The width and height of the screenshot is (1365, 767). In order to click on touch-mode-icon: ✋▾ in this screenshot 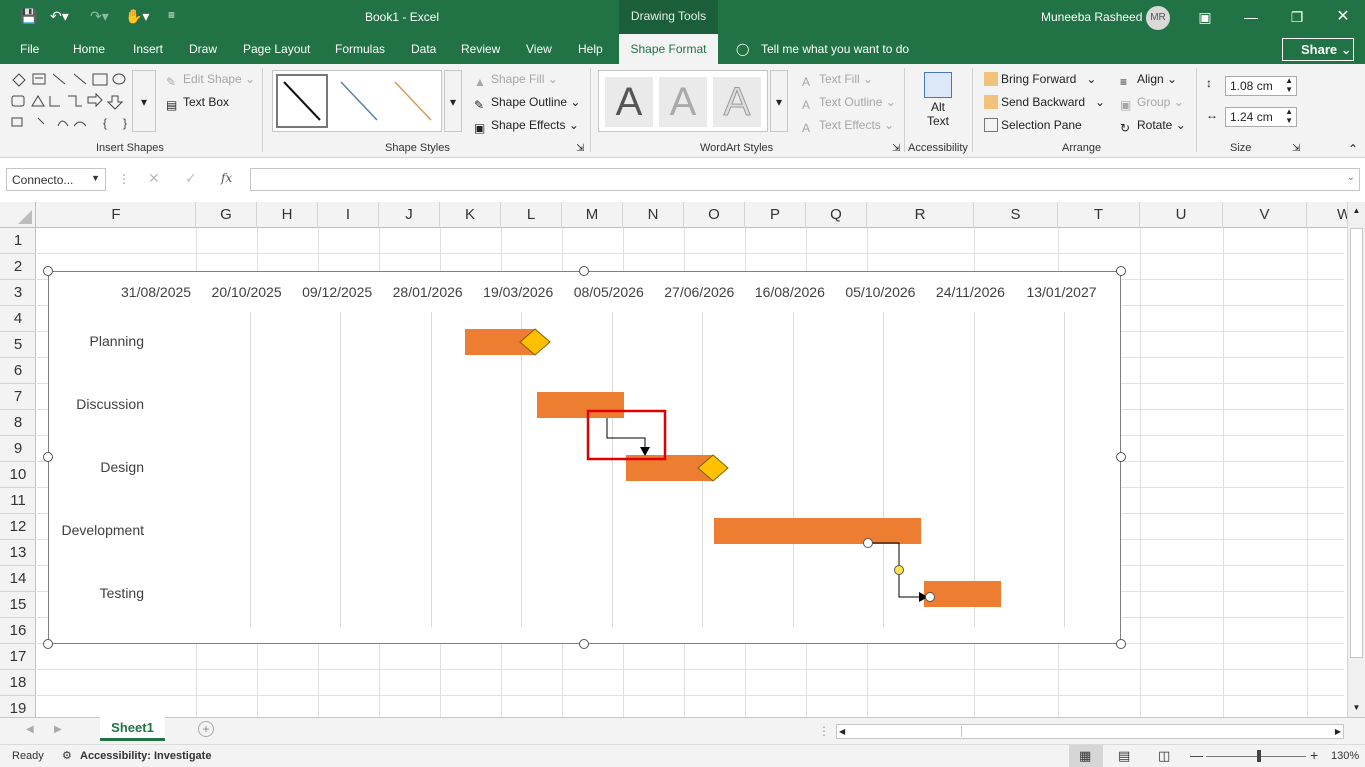, I will do `click(137, 16)`.